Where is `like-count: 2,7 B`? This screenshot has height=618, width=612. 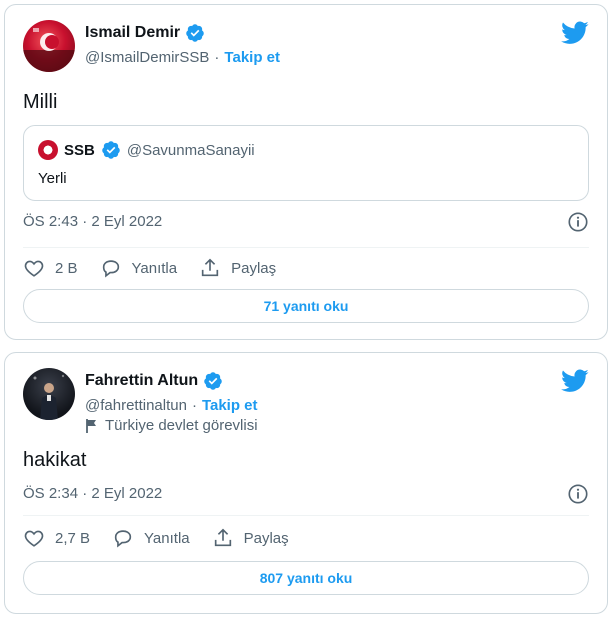 like-count: 2,7 B is located at coordinates (73, 538).